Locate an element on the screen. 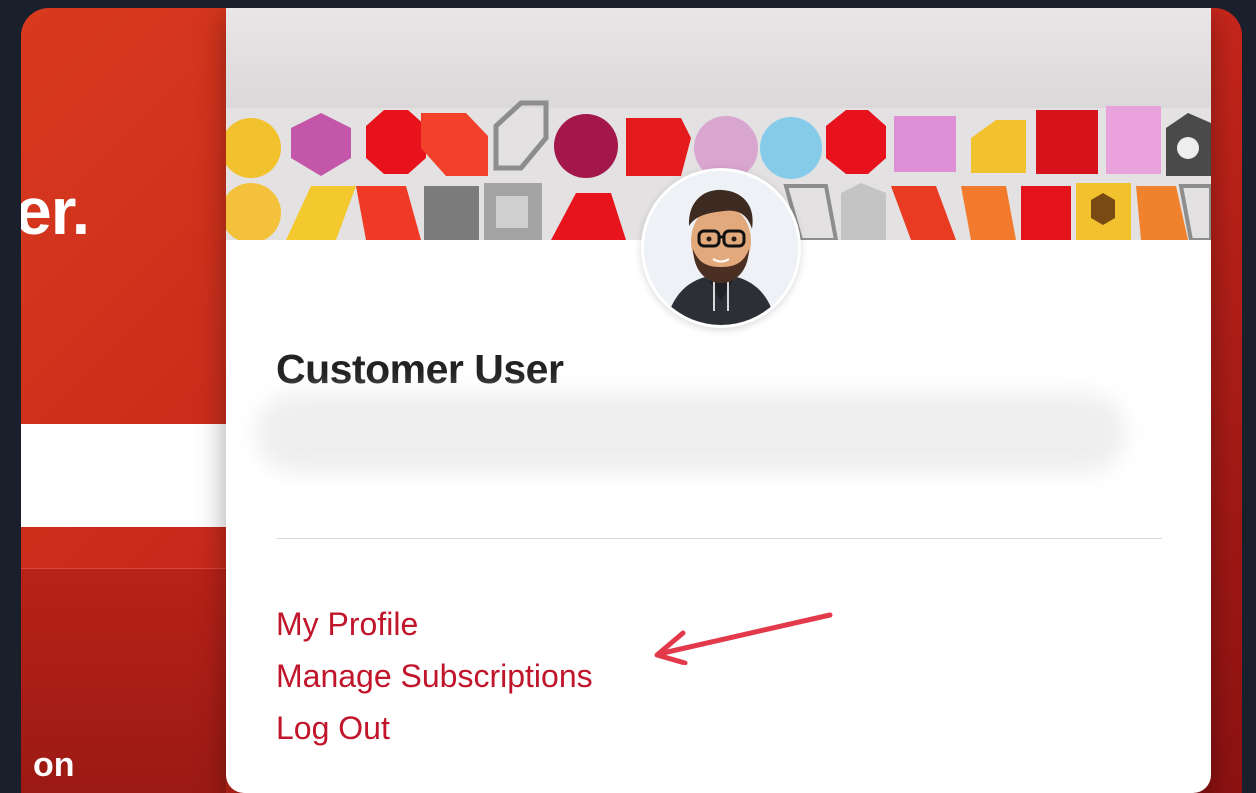 This screenshot has width=1256, height=793. profile-menu: My Profile Manage Subscriptions Log Out is located at coordinates (434, 676).